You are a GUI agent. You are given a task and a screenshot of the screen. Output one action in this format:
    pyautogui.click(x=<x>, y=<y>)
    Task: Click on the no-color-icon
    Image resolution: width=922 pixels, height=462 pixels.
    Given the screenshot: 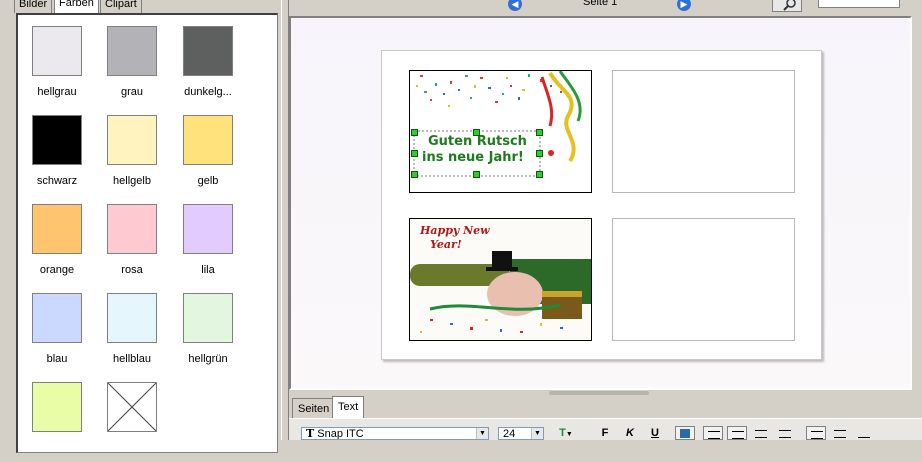 What is the action you would take?
    pyautogui.click(x=132, y=407)
    